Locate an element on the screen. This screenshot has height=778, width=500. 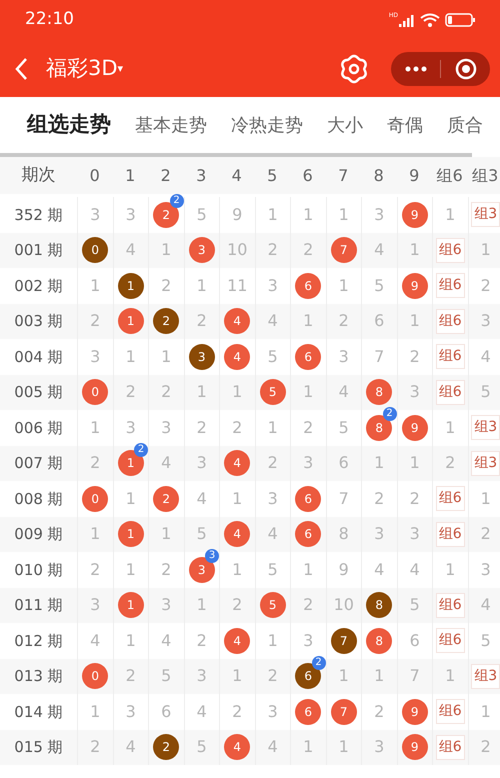
column-header: 5 is located at coordinates (272, 175).